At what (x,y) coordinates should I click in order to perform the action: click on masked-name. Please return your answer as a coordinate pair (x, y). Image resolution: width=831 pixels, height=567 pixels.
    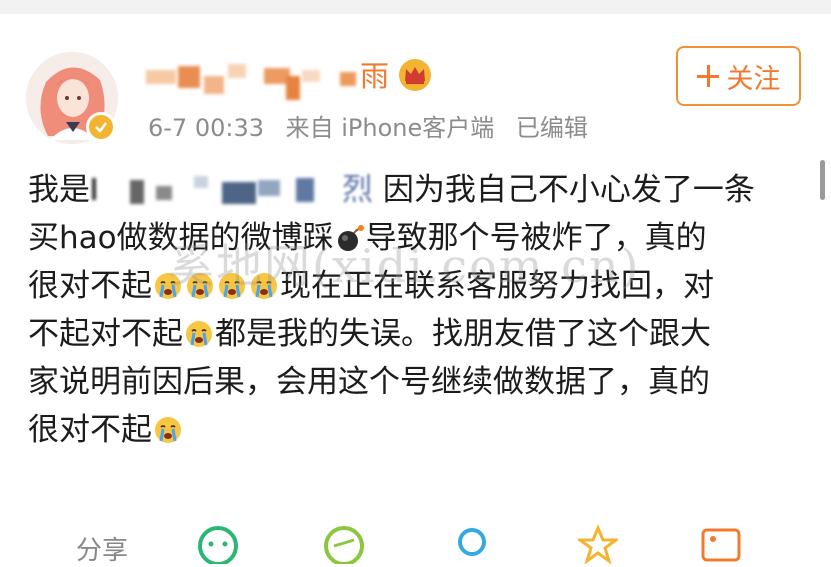
    Looking at the image, I should click on (215, 190).